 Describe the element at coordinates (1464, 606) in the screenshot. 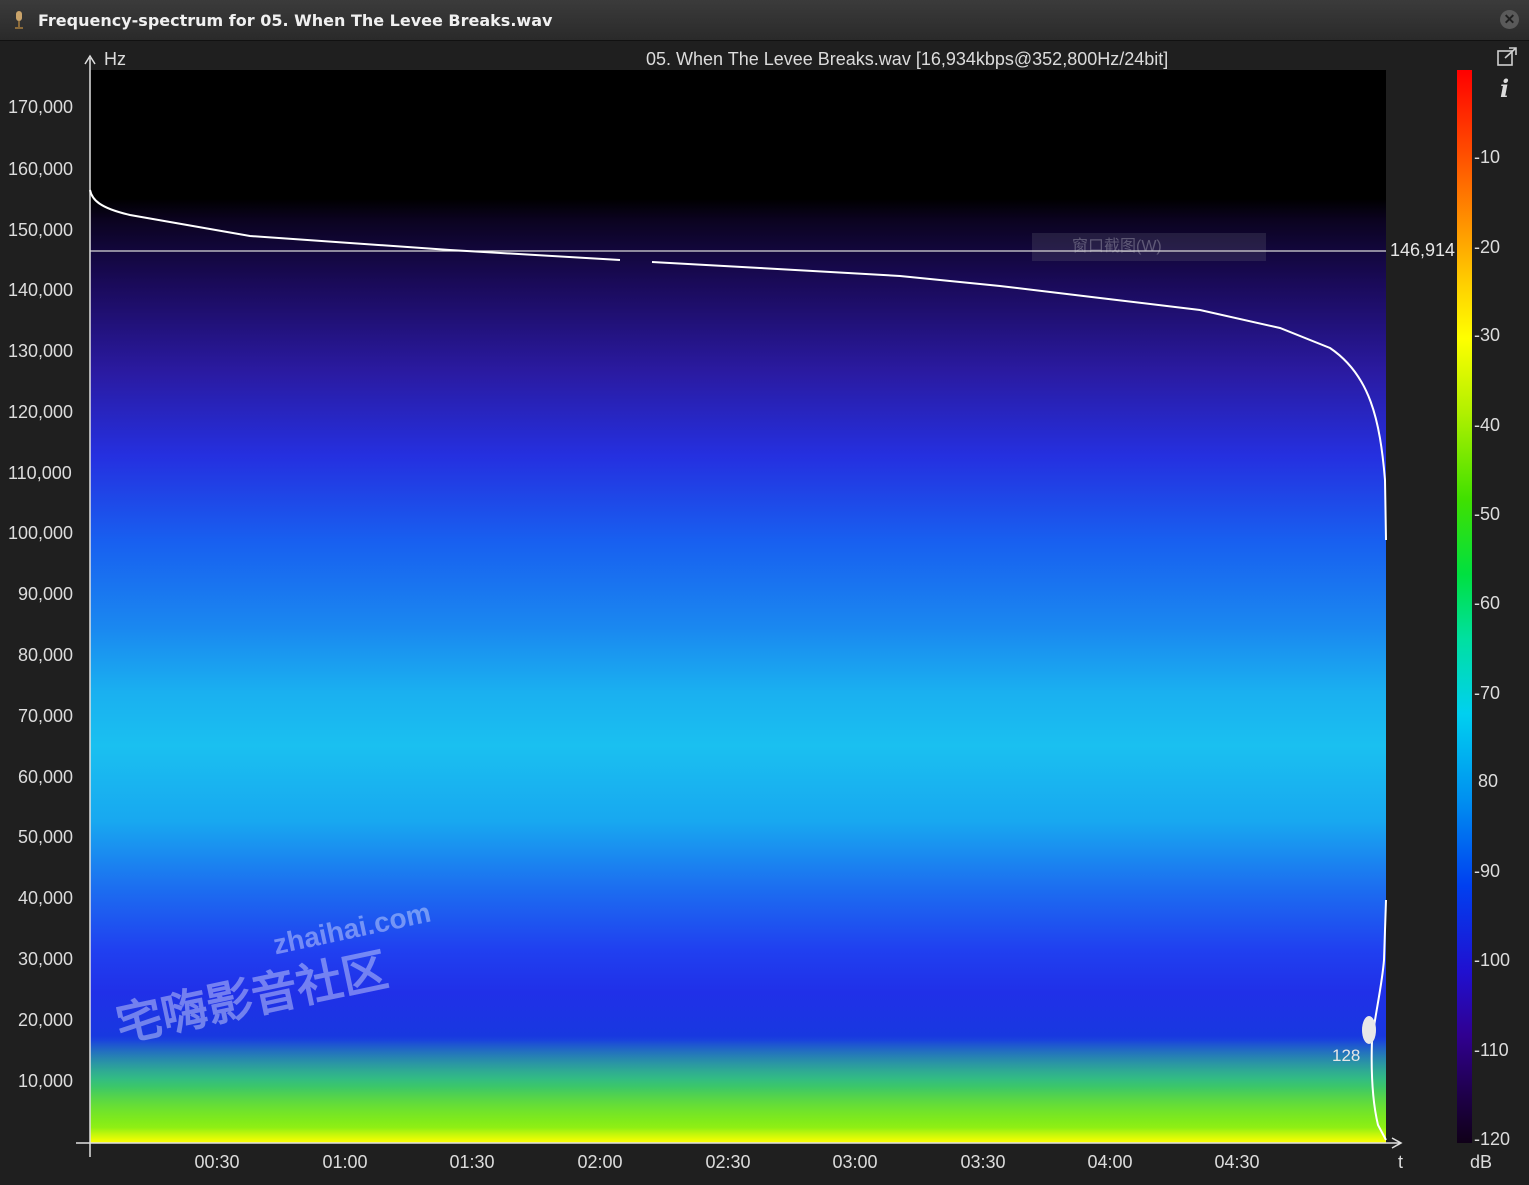

I see `colorbar` at that location.